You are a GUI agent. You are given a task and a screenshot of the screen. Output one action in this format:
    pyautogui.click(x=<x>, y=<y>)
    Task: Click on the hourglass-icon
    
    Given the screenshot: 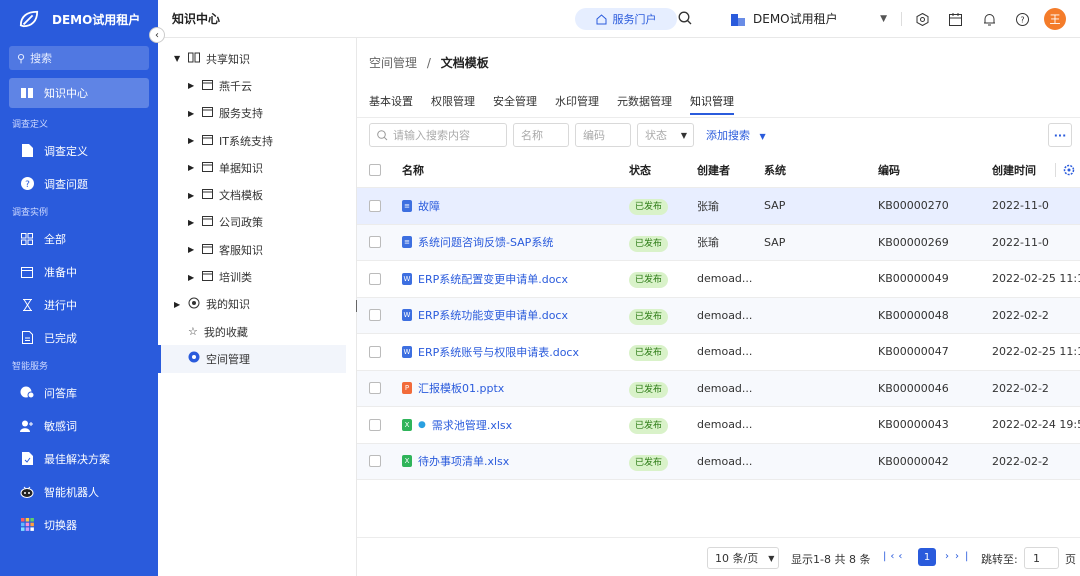 What is the action you would take?
    pyautogui.click(x=27, y=305)
    